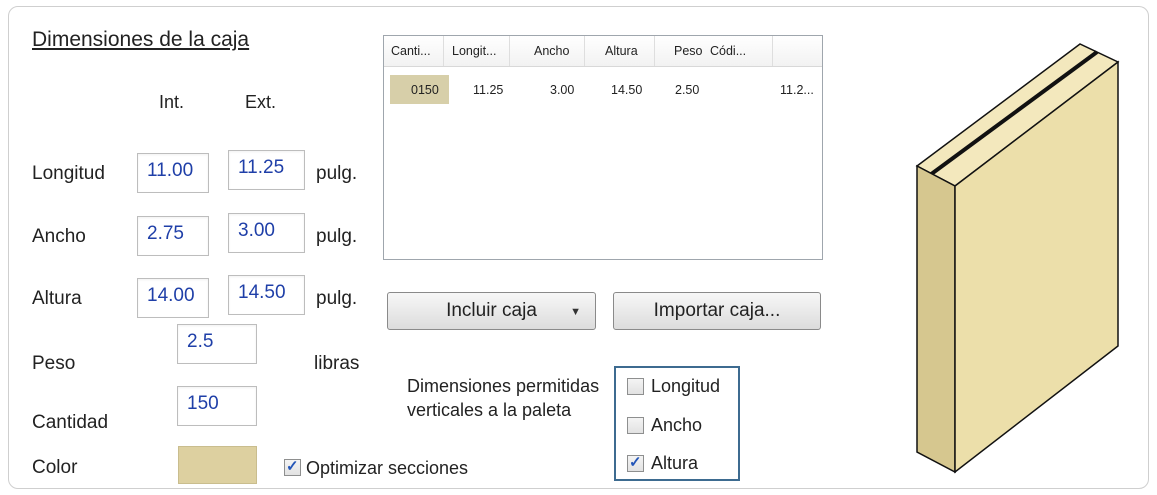  What do you see at coordinates (686, 386) in the screenshot?
I see `longitud-permitted-label: Longitud` at bounding box center [686, 386].